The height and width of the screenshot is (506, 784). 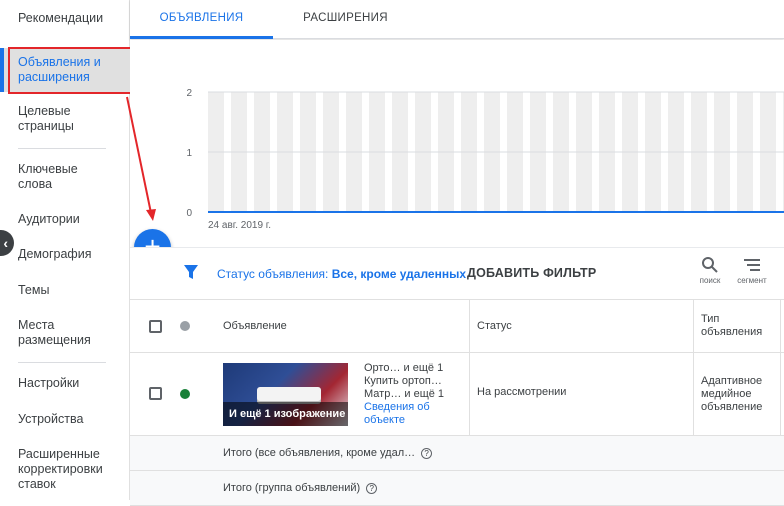 I want to click on ad-status: На рассмотрении, so click(x=522, y=392).